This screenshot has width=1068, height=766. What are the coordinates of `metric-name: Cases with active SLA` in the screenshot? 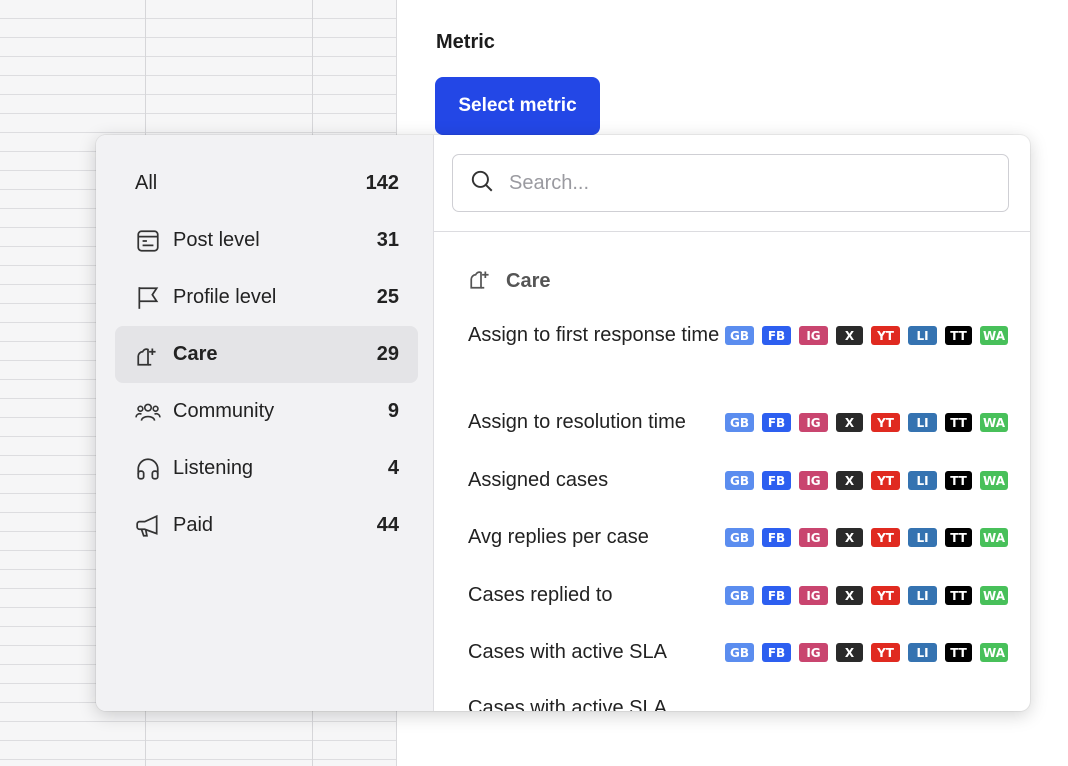 It's located at (567, 652).